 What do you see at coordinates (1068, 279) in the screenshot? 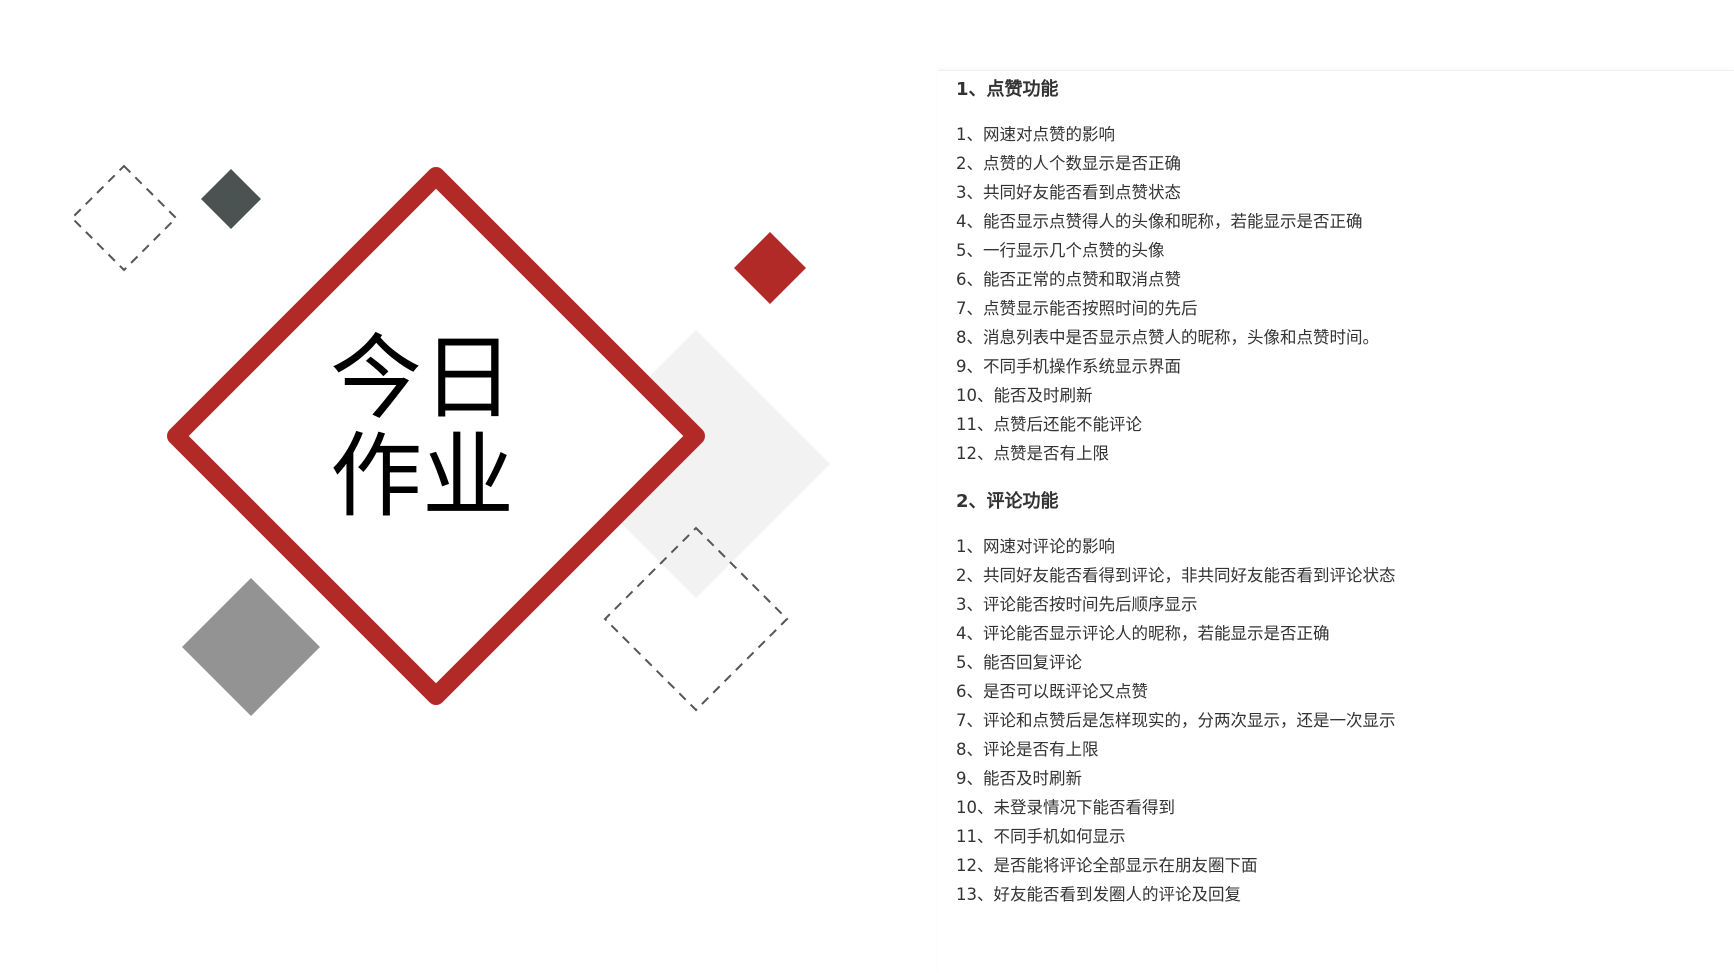
I see `list-item: 6、能否正常的点赞和取消点赞` at bounding box center [1068, 279].